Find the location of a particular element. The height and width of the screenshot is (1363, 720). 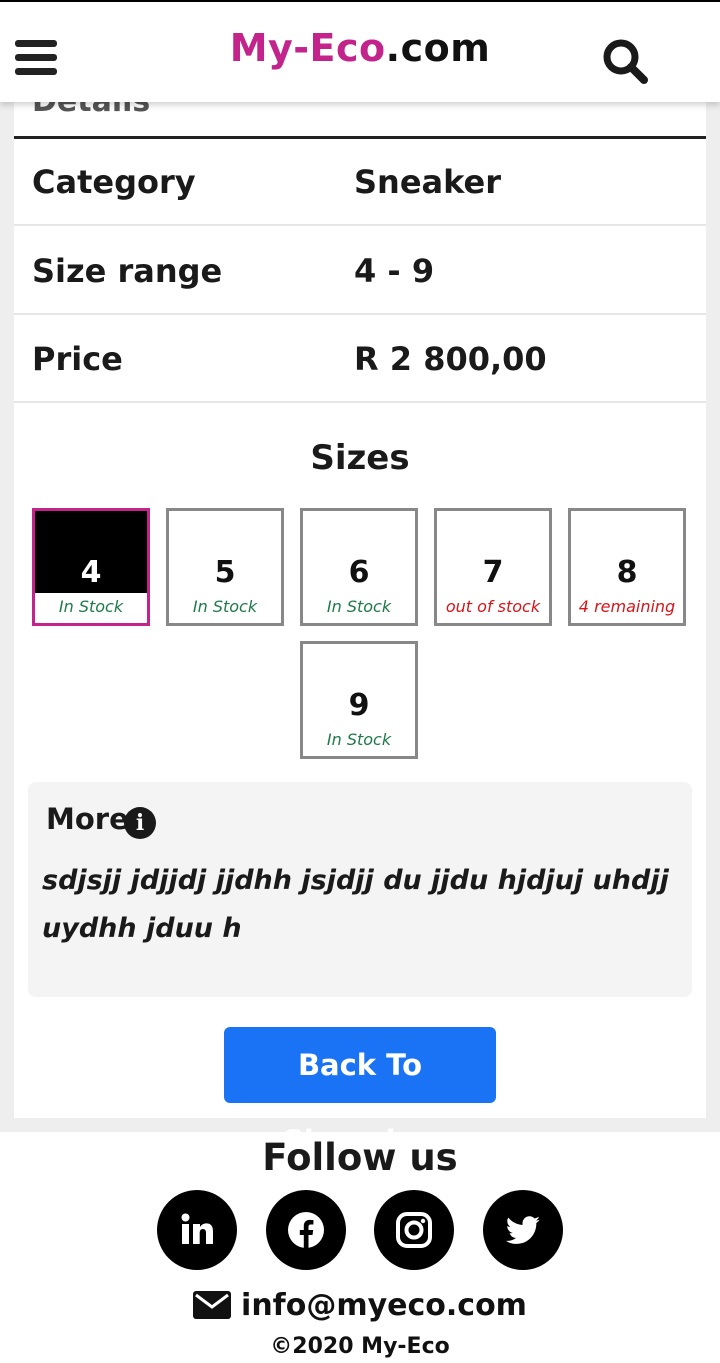

stock-status: 4 remaining is located at coordinates (627, 606).